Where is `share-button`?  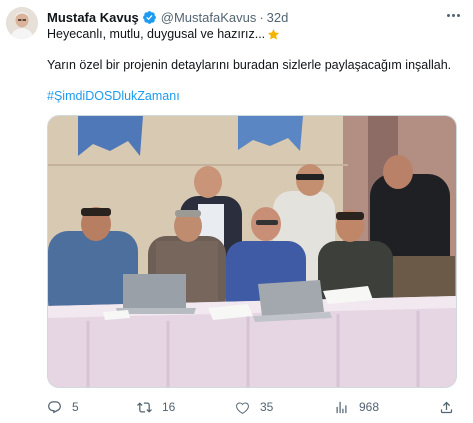 share-button is located at coordinates (446, 407).